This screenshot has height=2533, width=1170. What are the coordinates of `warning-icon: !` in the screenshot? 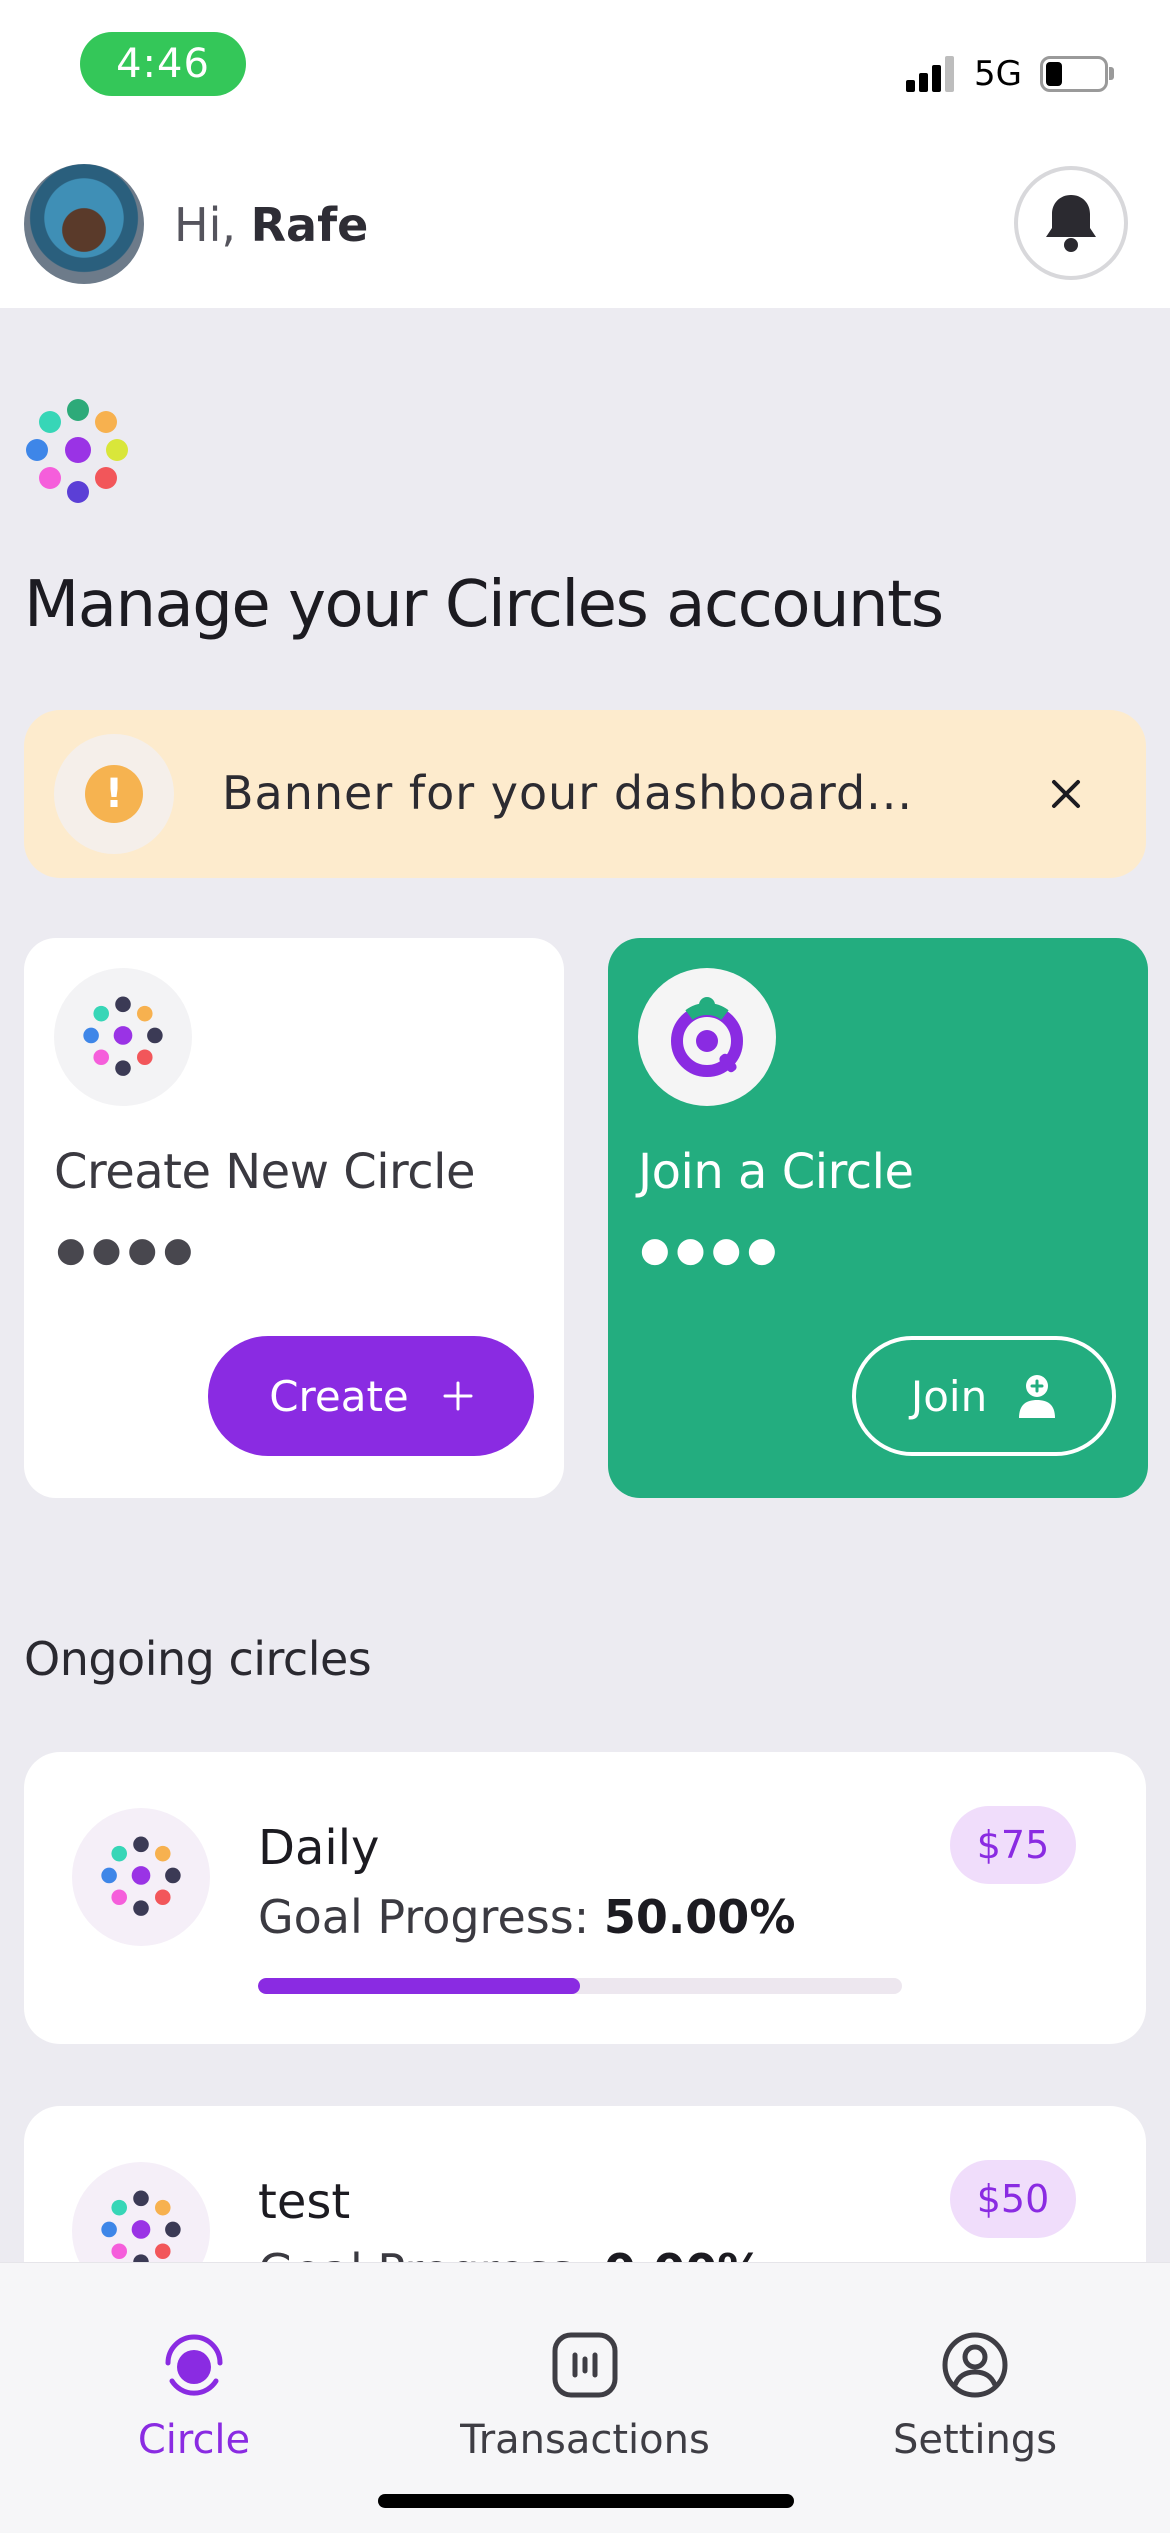 It's located at (114, 794).